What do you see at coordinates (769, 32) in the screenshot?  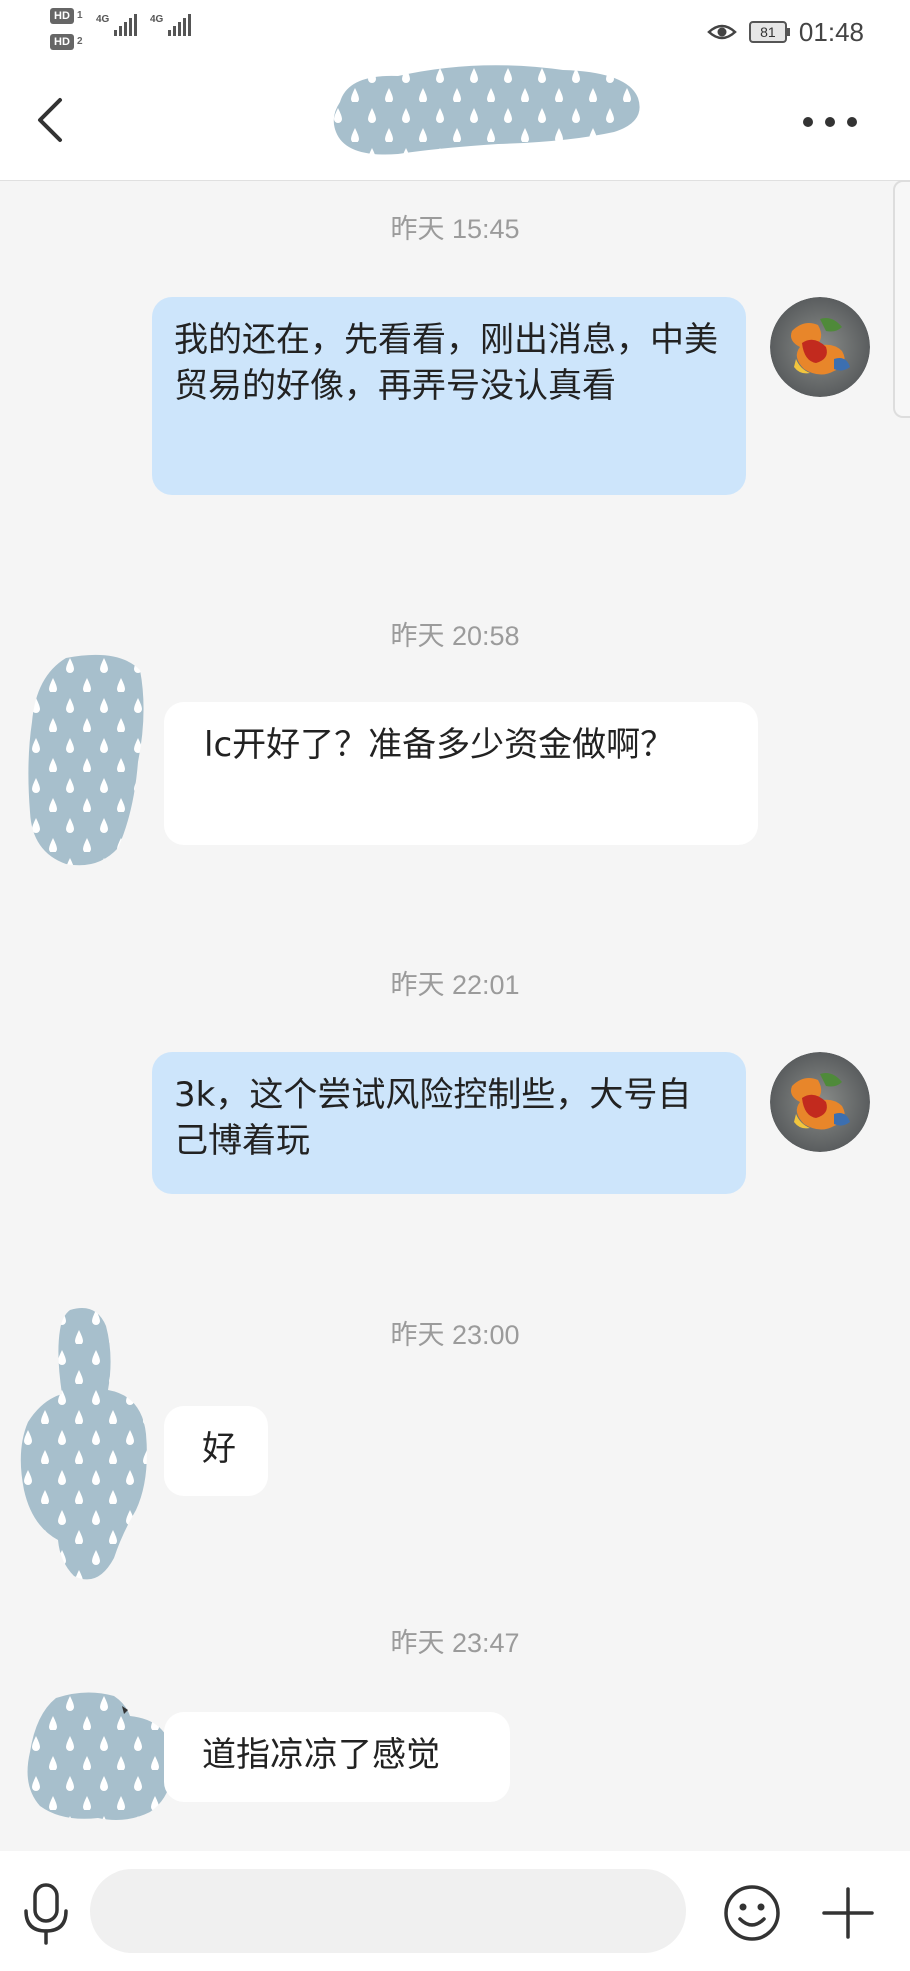 I see `battery-indicator: 81` at bounding box center [769, 32].